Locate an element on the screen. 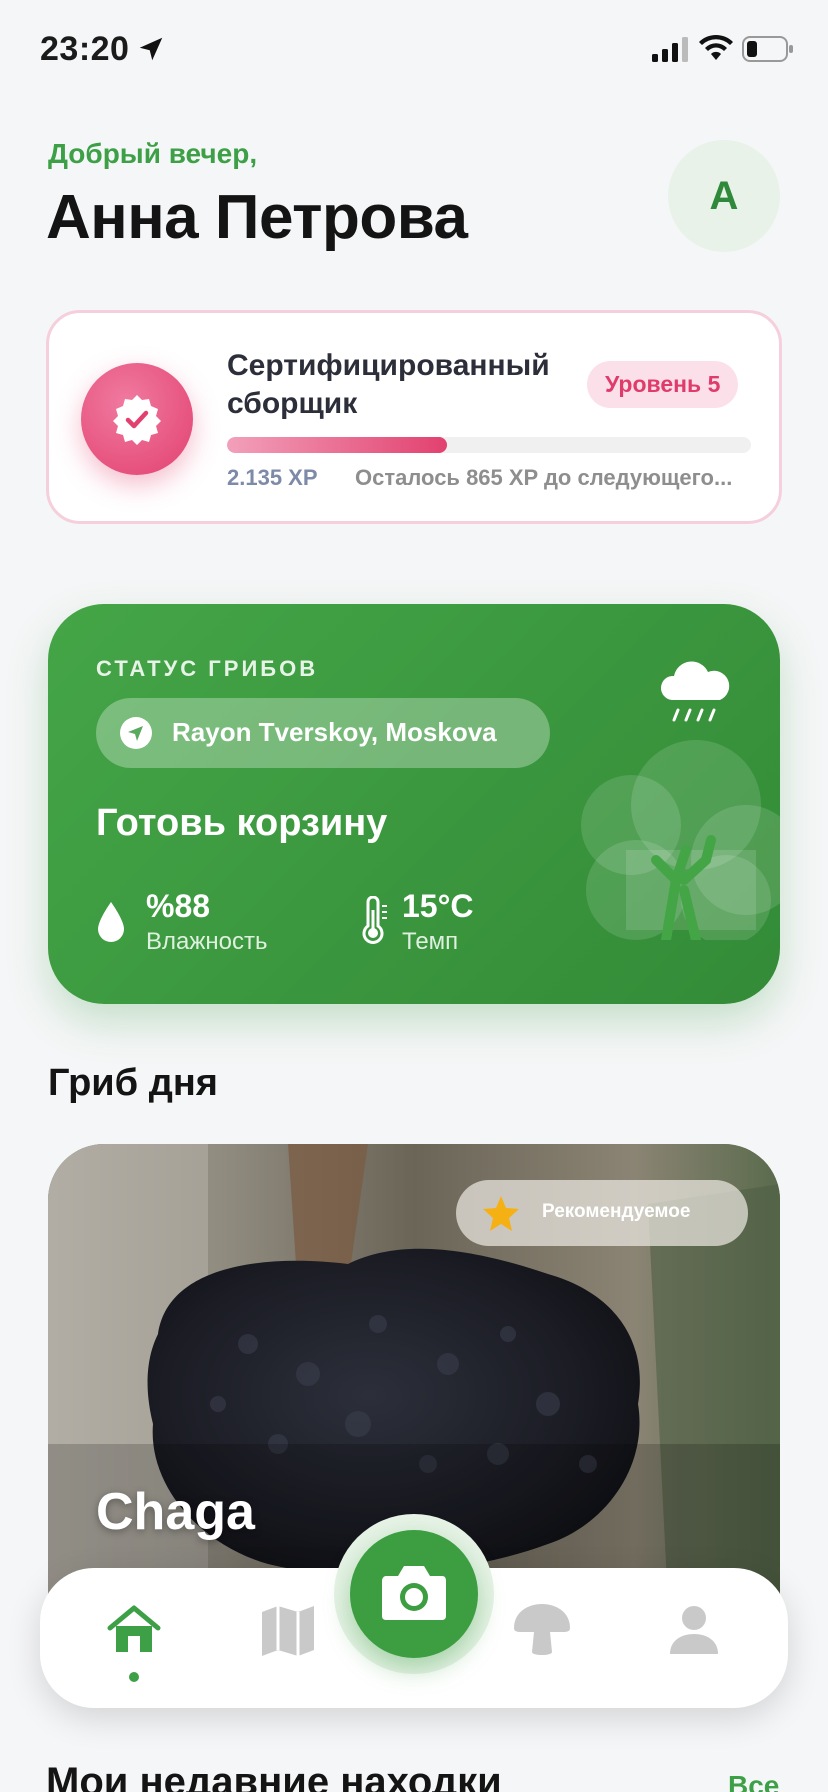 The width and height of the screenshot is (828, 1792). xp-progress-fill is located at coordinates (337, 445).